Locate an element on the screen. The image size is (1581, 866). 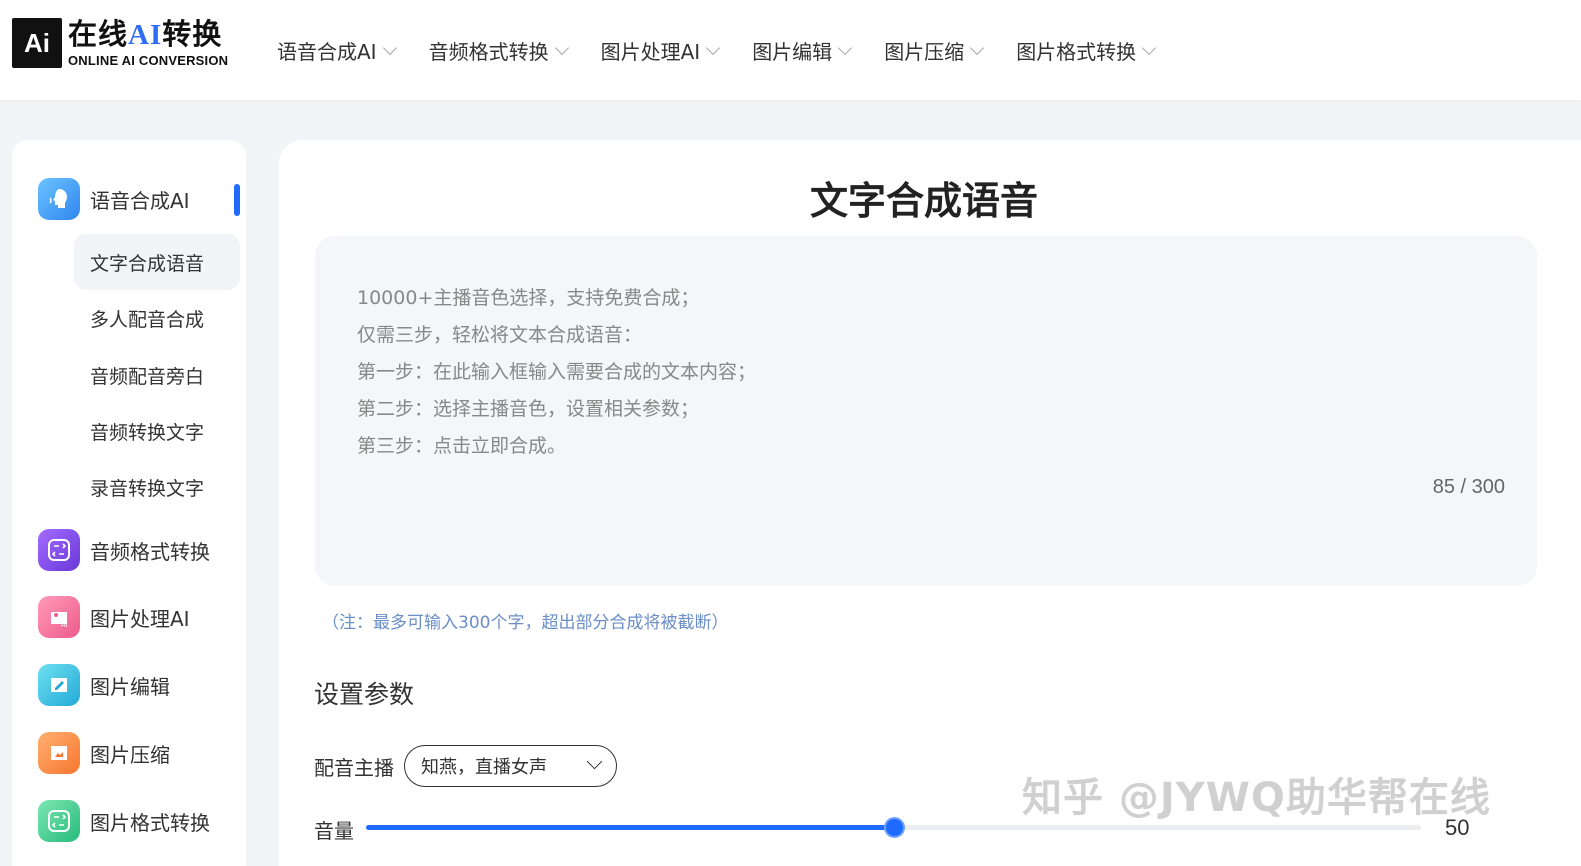
volume-slider is located at coordinates (893, 827).